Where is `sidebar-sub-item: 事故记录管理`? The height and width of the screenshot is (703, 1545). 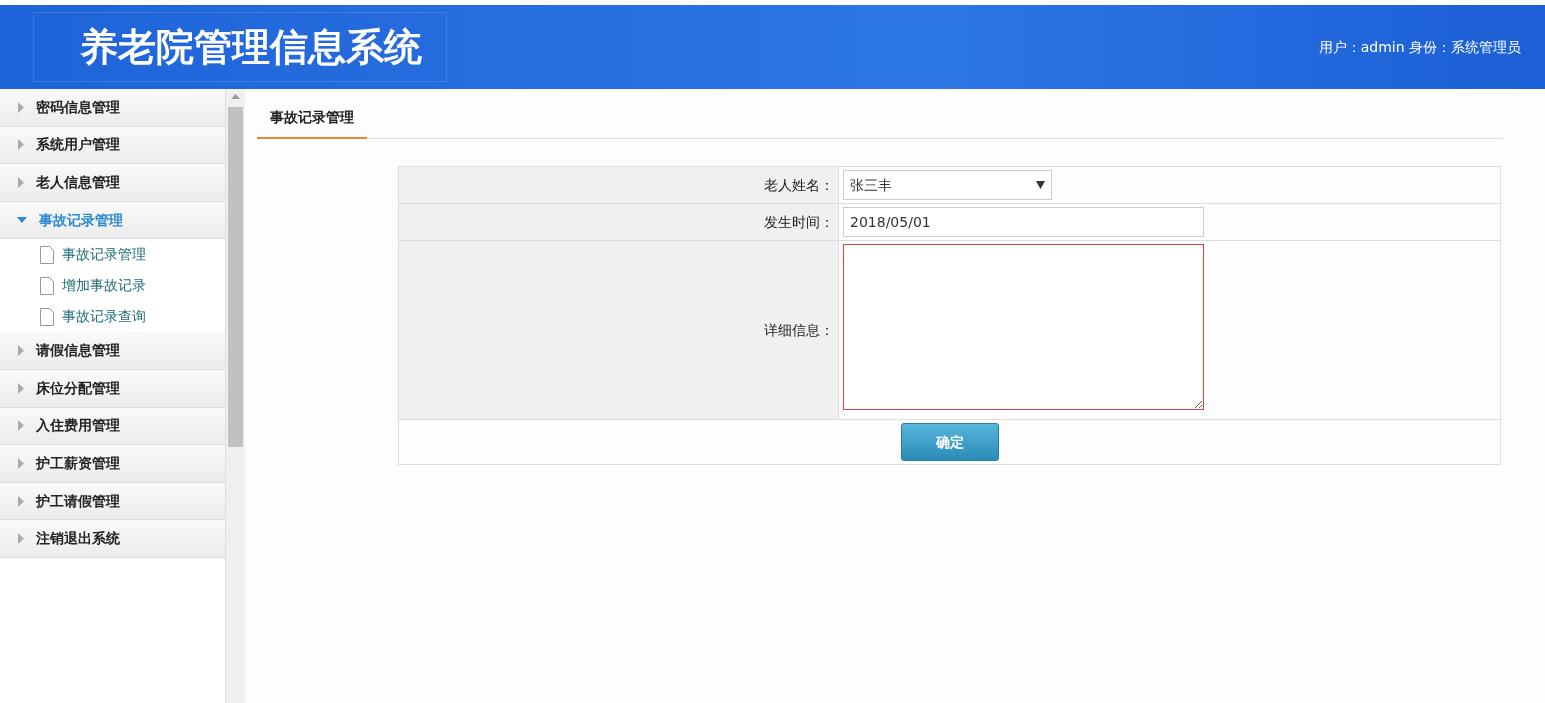 sidebar-sub-item: 事故记录管理 is located at coordinates (112, 255).